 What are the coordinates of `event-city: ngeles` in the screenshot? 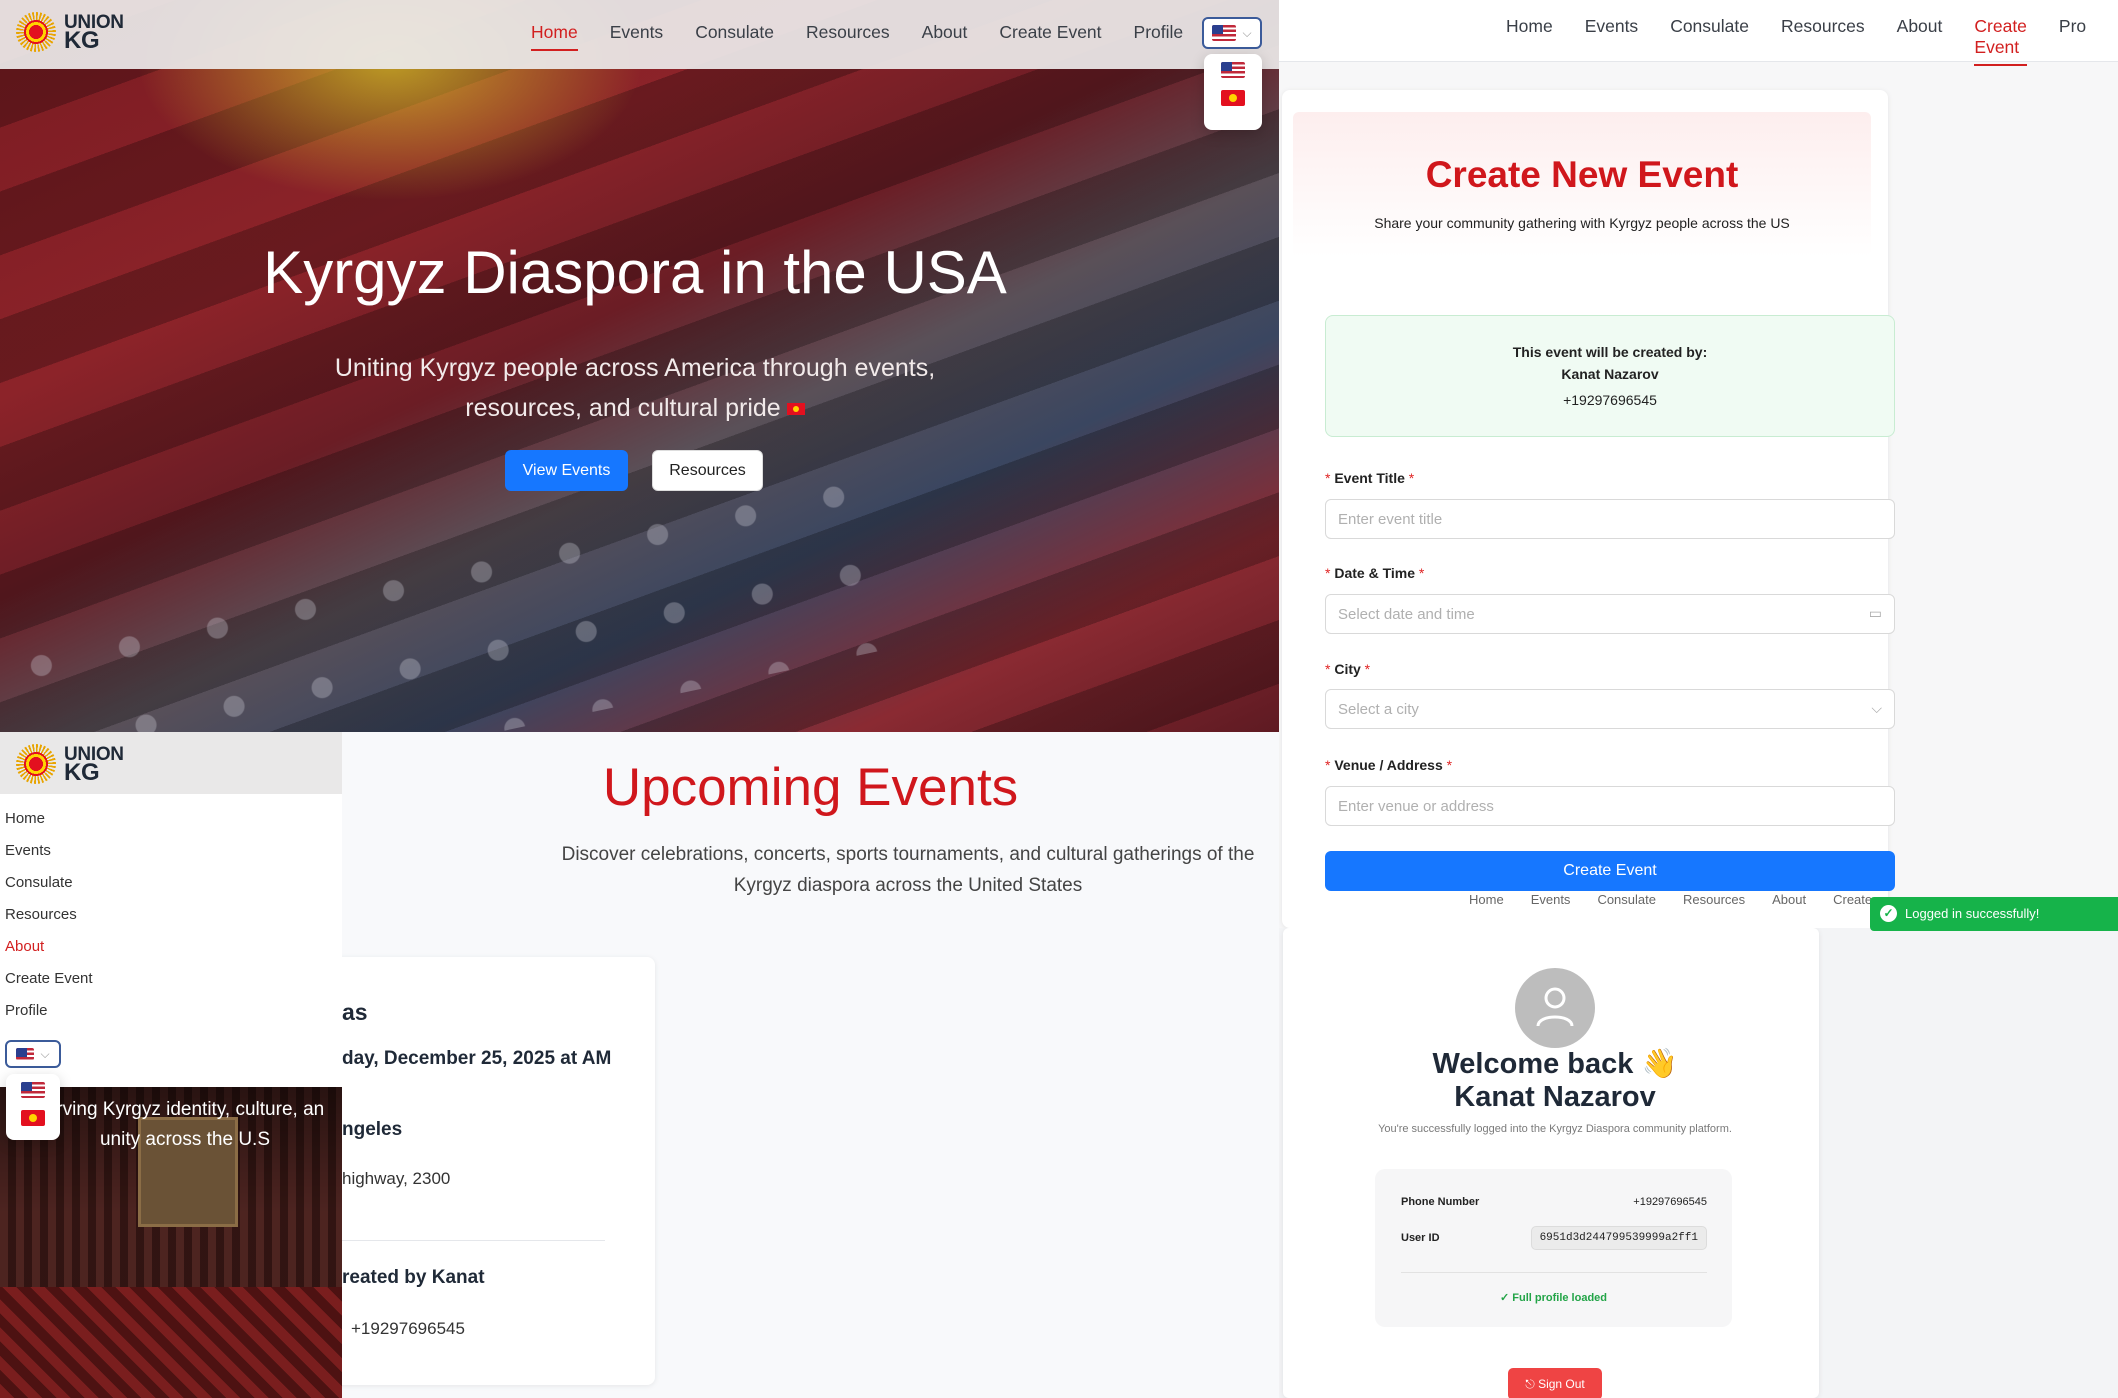 It's located at (372, 1129).